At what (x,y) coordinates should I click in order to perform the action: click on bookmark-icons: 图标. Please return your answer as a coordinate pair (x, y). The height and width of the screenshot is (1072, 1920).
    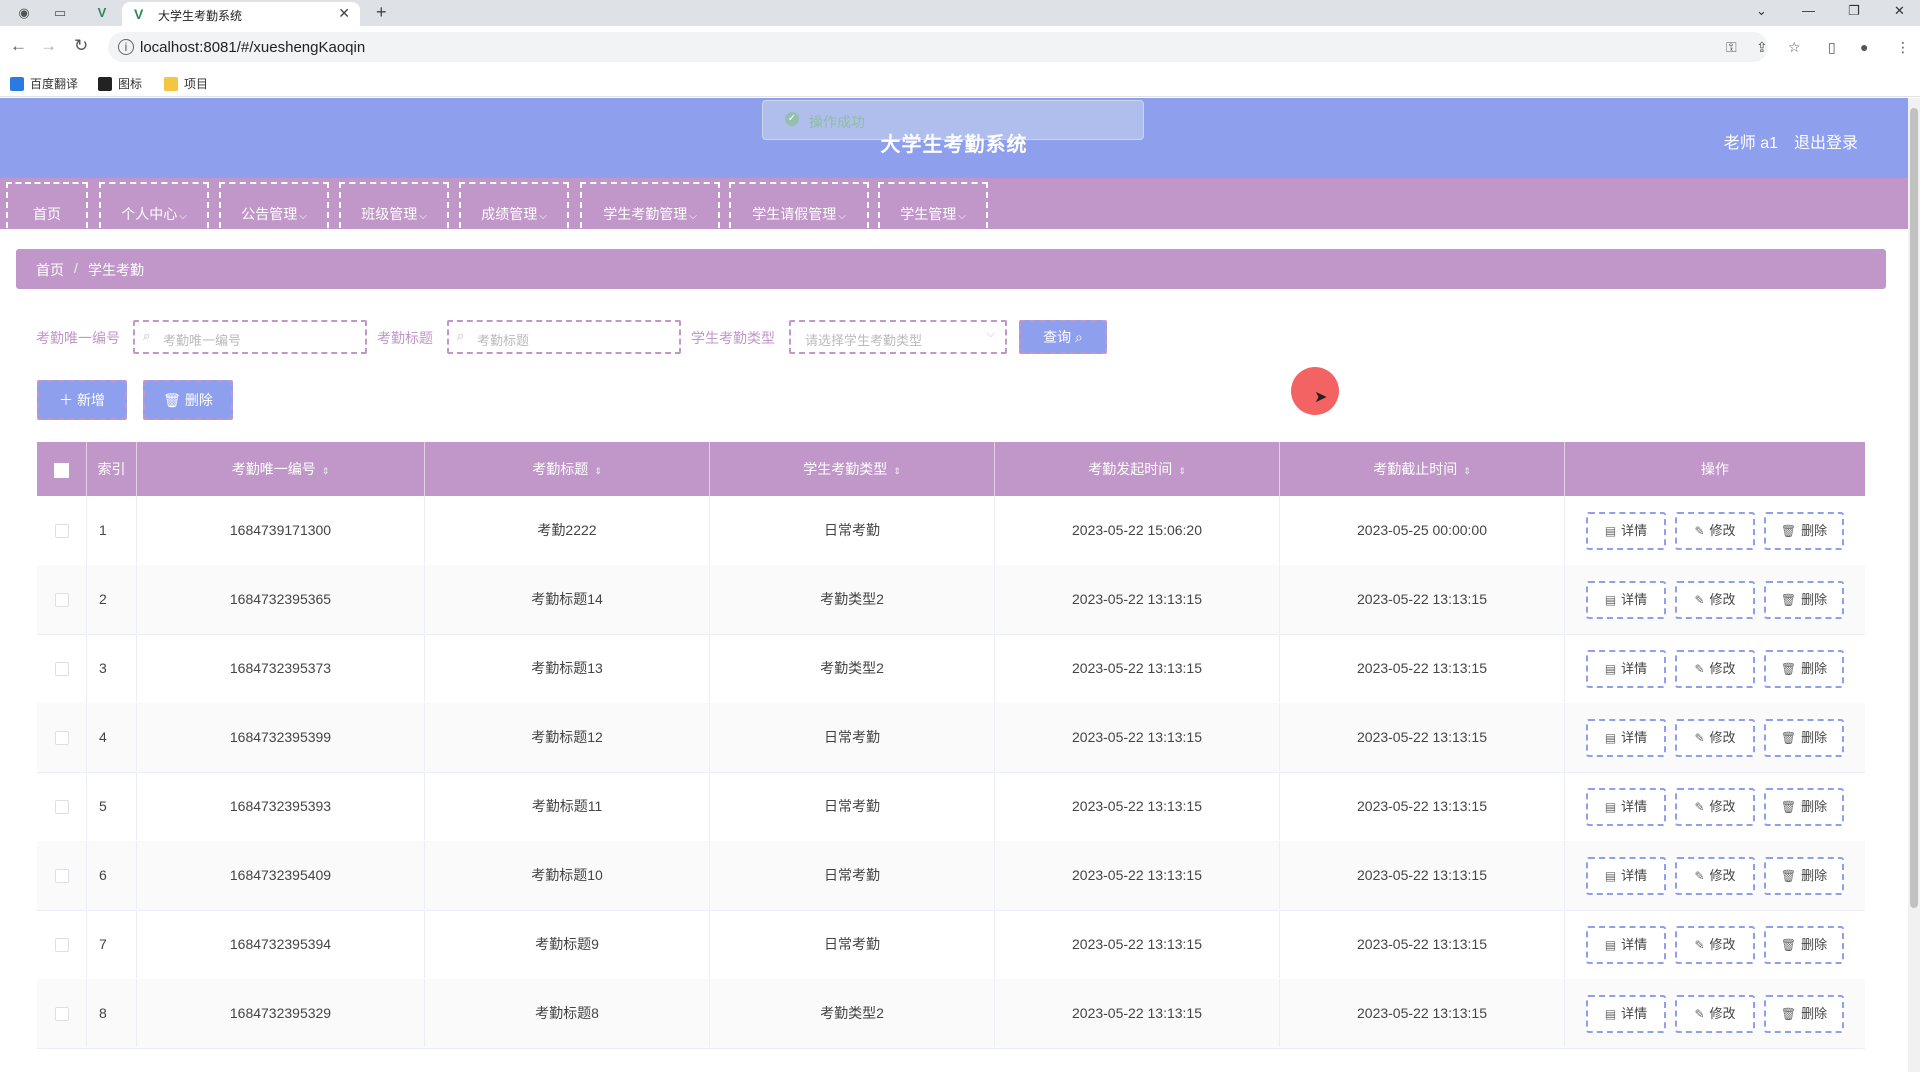
    Looking at the image, I should click on (120, 83).